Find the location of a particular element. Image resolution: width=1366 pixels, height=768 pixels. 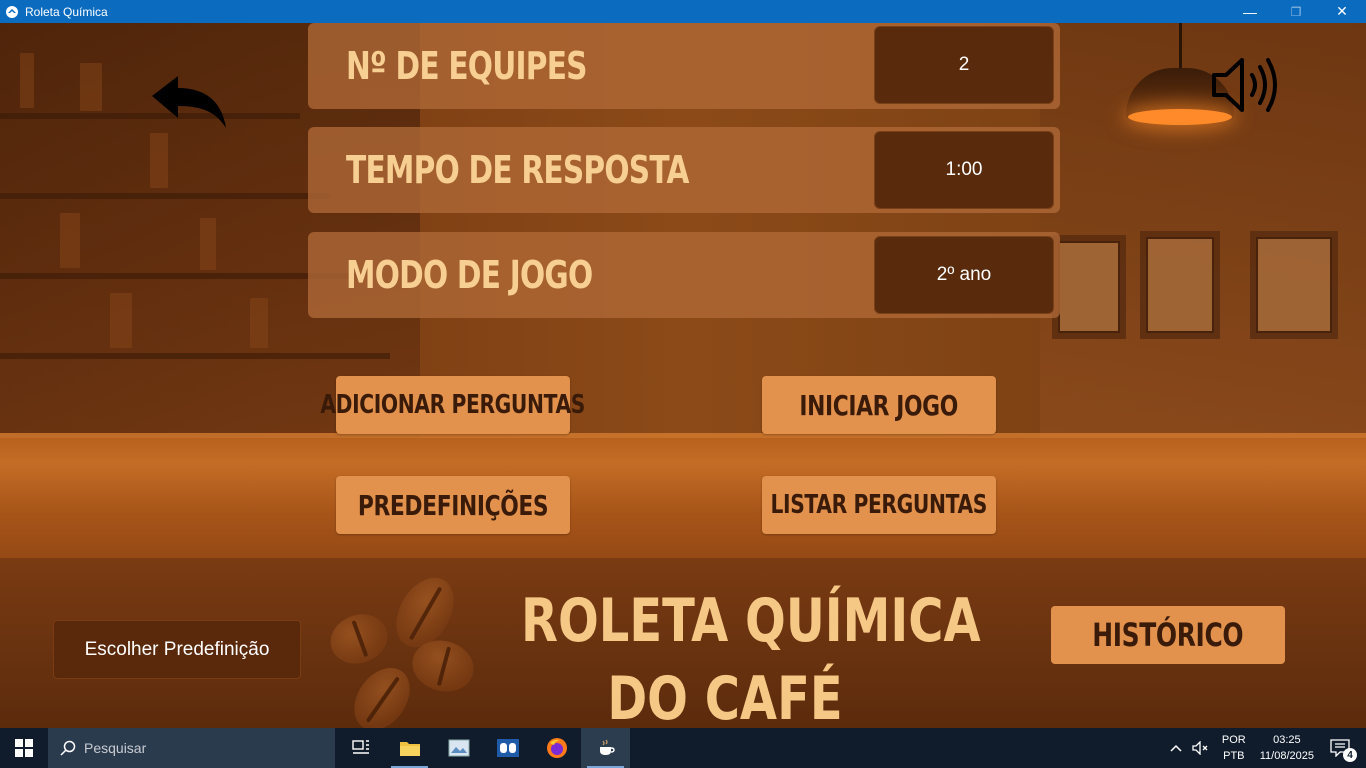

game-mode-select: 2º ano is located at coordinates (964, 275).